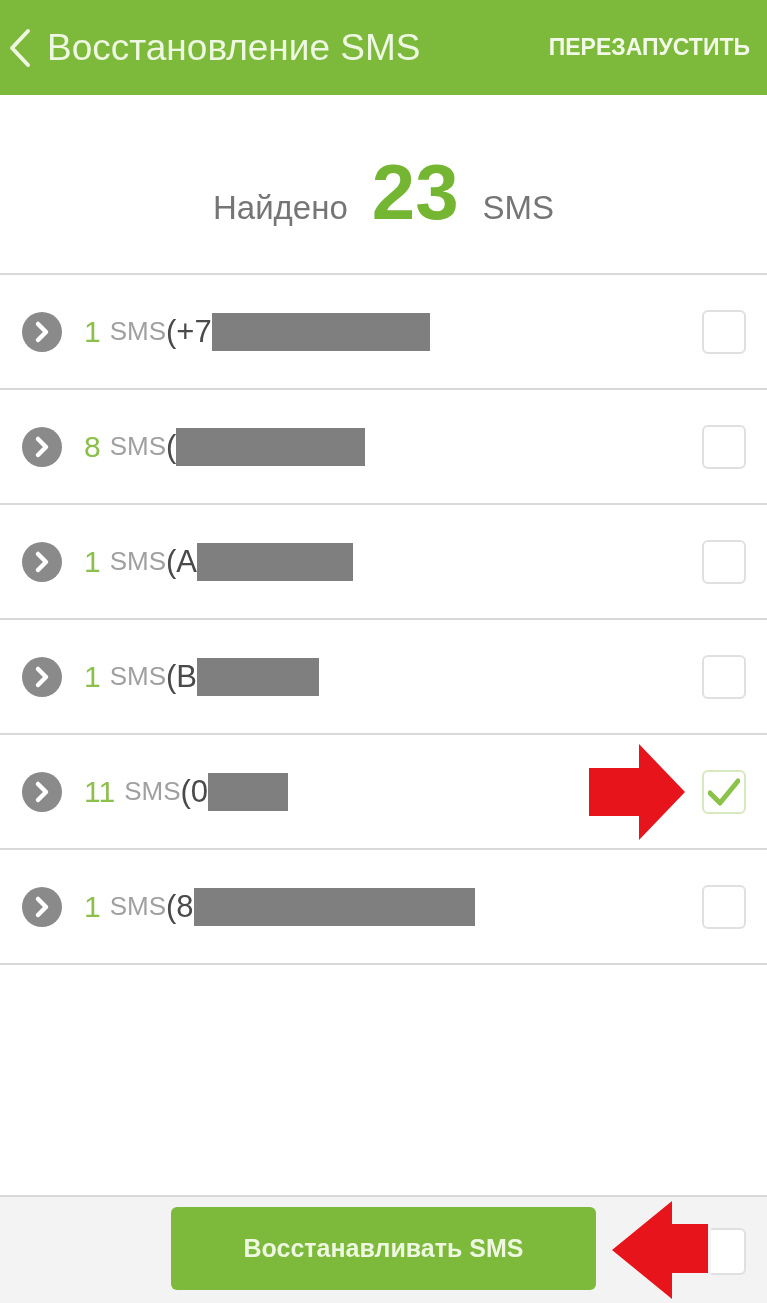 The image size is (767, 1303). Describe the element at coordinates (92, 446) in the screenshot. I see `message-count: 8` at that location.